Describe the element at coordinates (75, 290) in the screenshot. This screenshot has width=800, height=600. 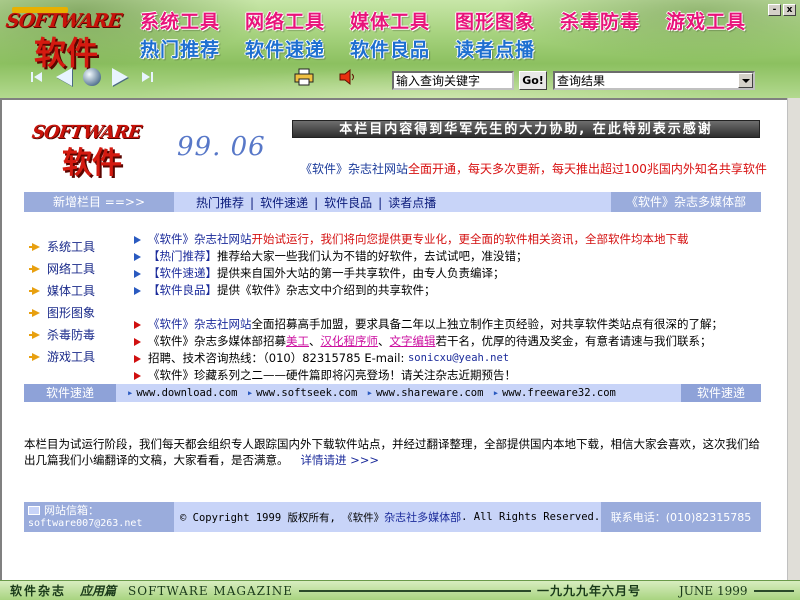
I see `sidebar-item-media-tools: 媒体工具` at that location.